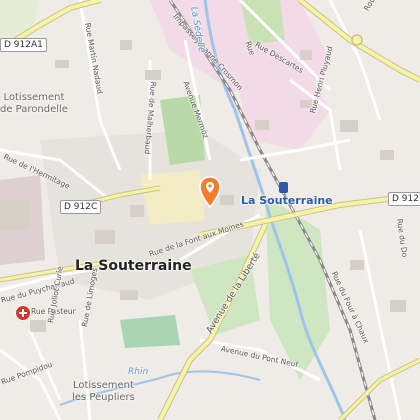 Image resolution: width=420 pixels, height=420 pixels. I want to click on train-station-icon, so click(283, 187).